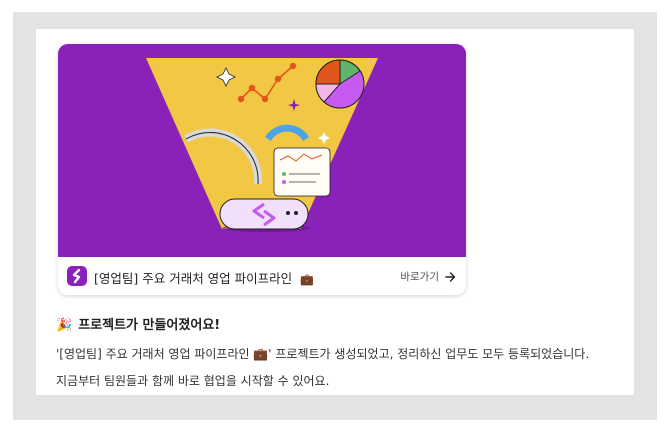 This screenshot has height=433, width=670. What do you see at coordinates (149, 325) in the screenshot?
I see `message-title-text: 프로젝트가 만들어졌어요!` at bounding box center [149, 325].